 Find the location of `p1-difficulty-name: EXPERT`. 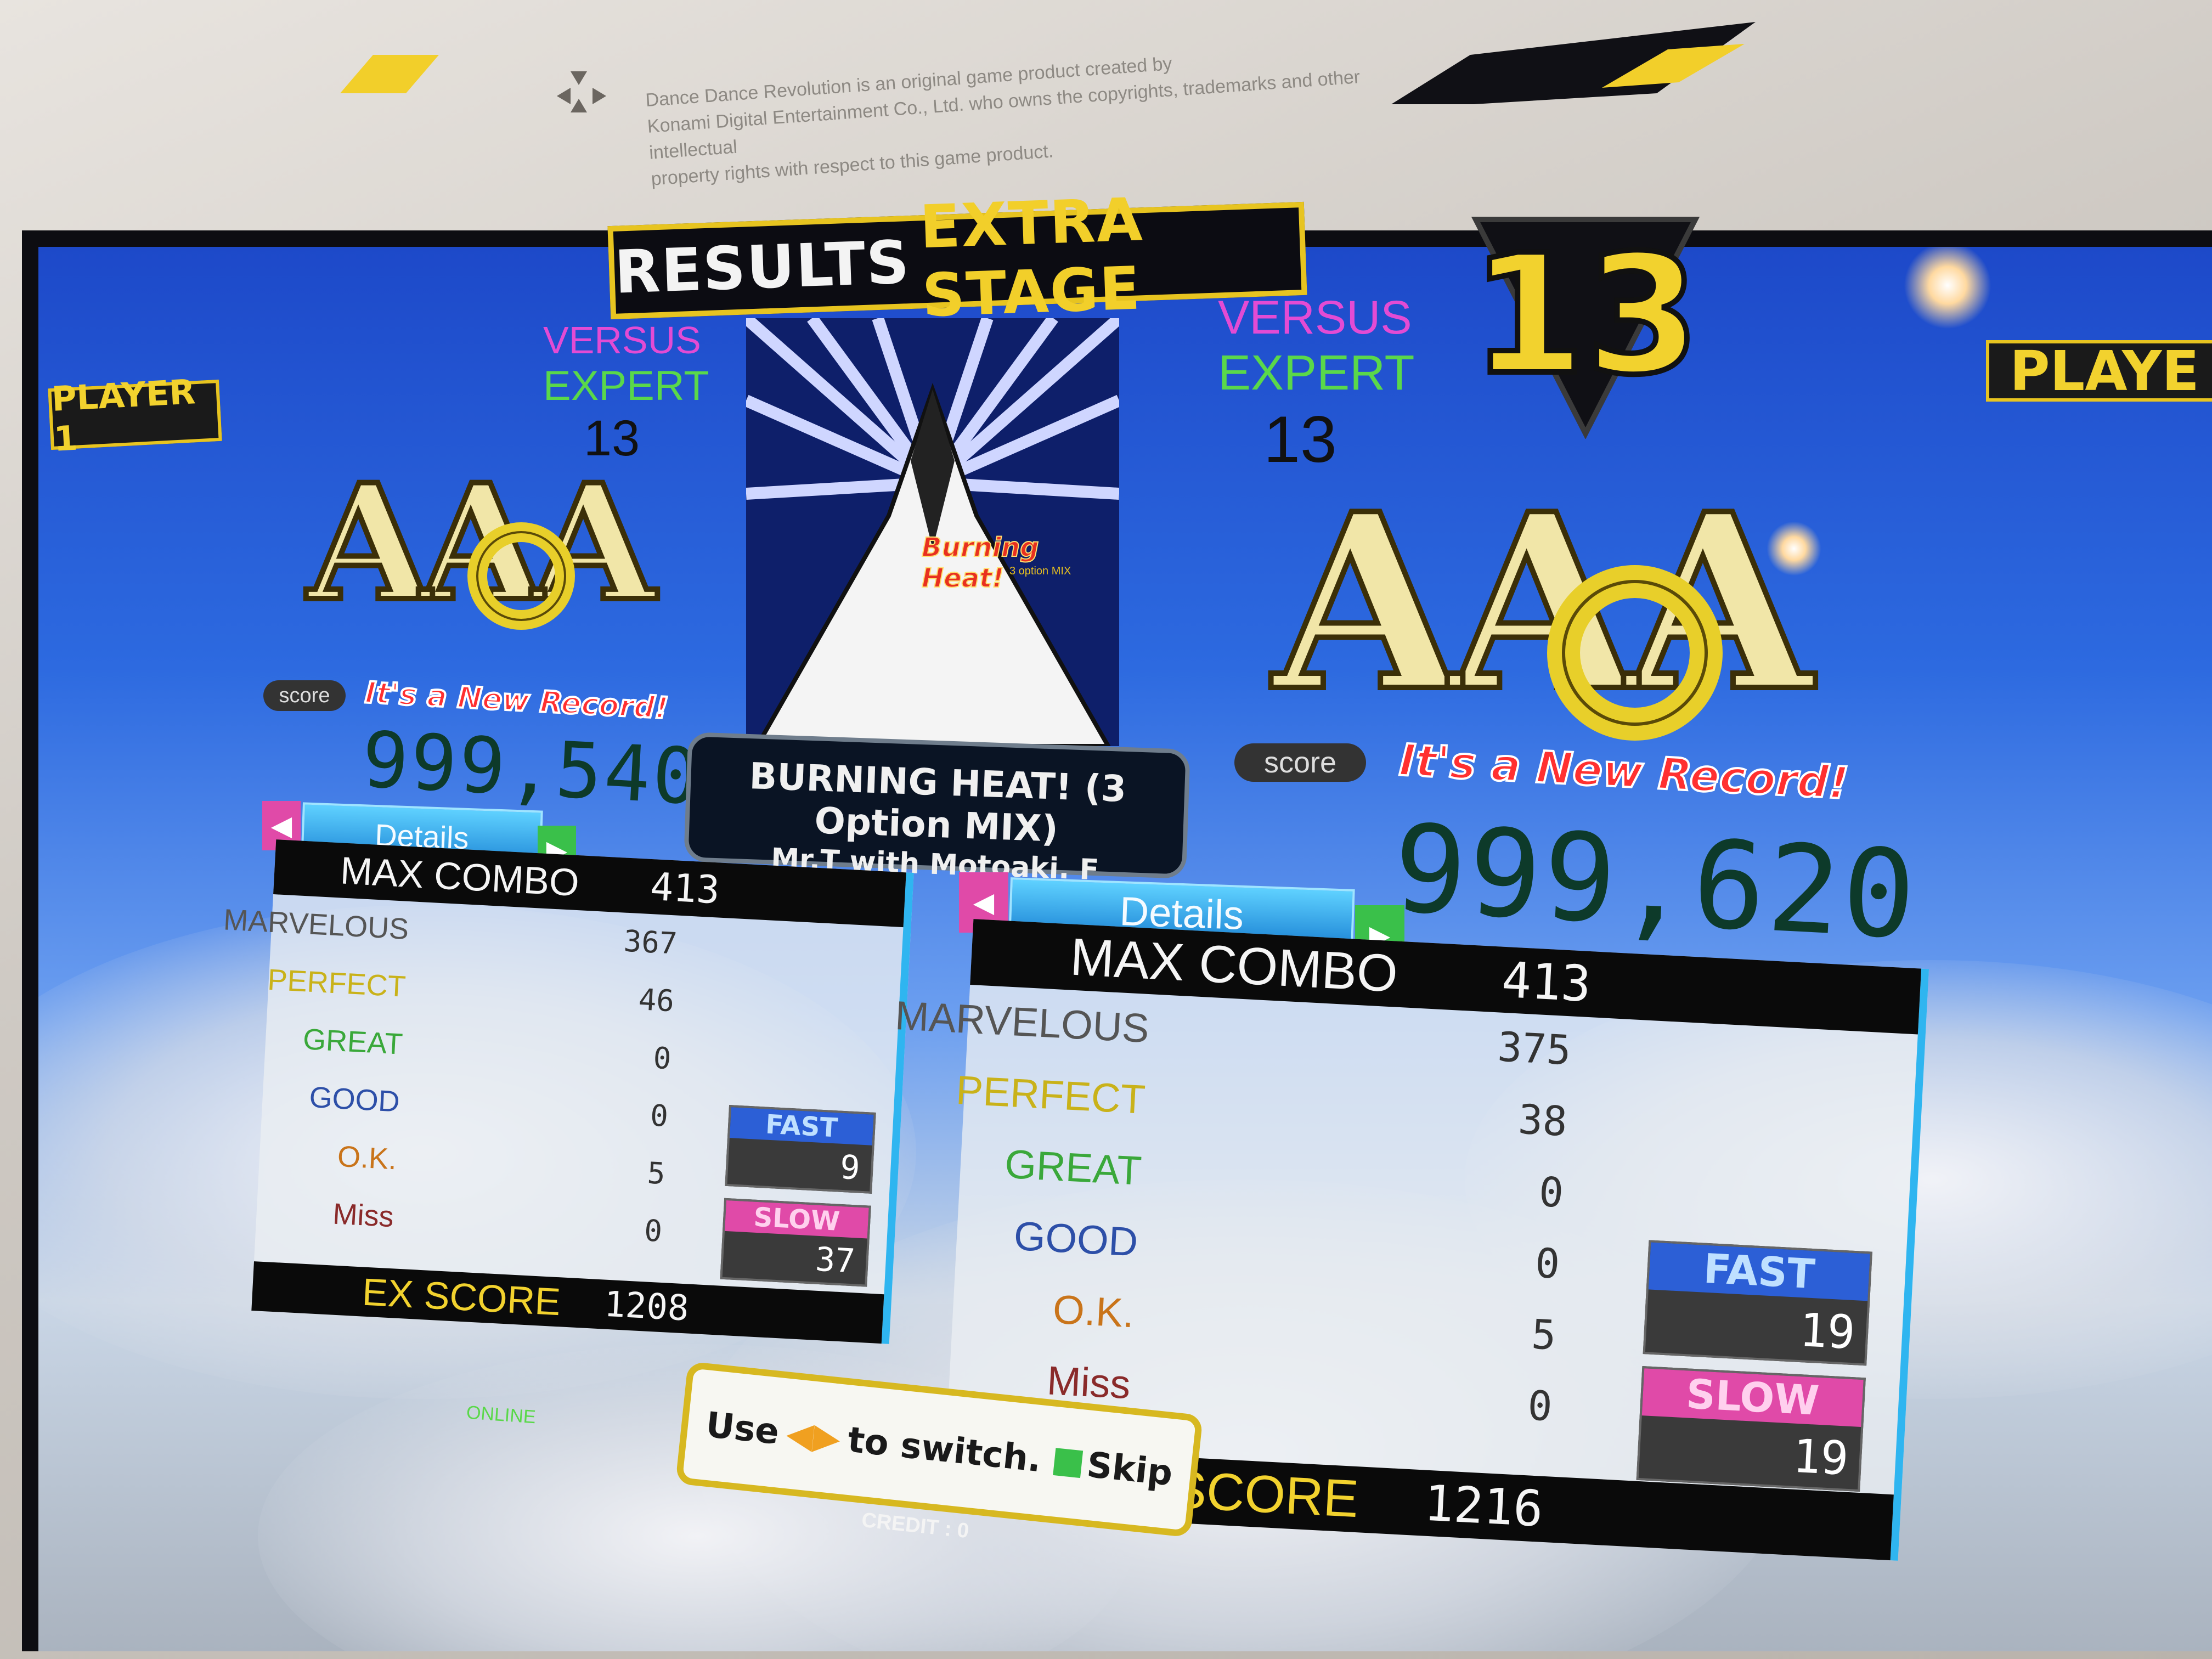

p1-difficulty-name: EXPERT is located at coordinates (626, 386).